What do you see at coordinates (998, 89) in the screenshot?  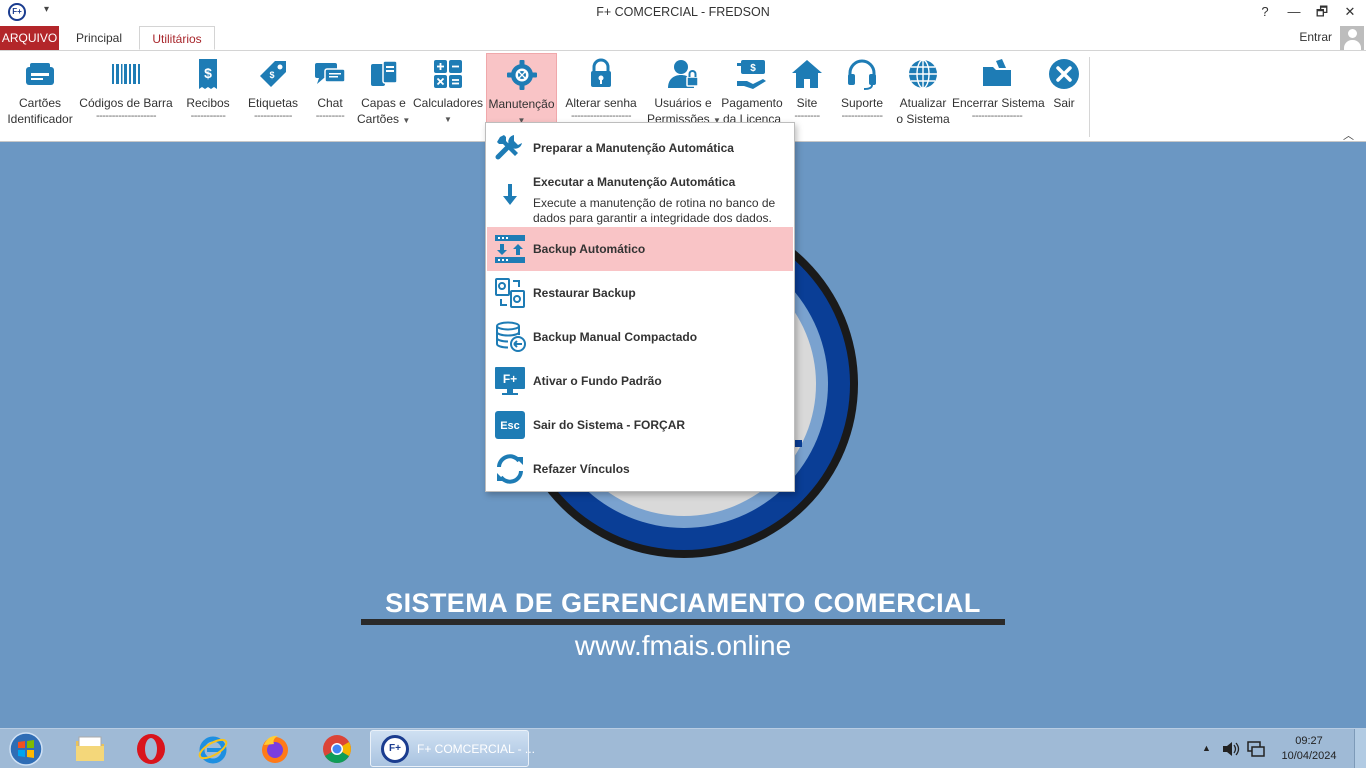 I see `encerrar-sistema-button: Encerrar Sistema ----------------` at bounding box center [998, 89].